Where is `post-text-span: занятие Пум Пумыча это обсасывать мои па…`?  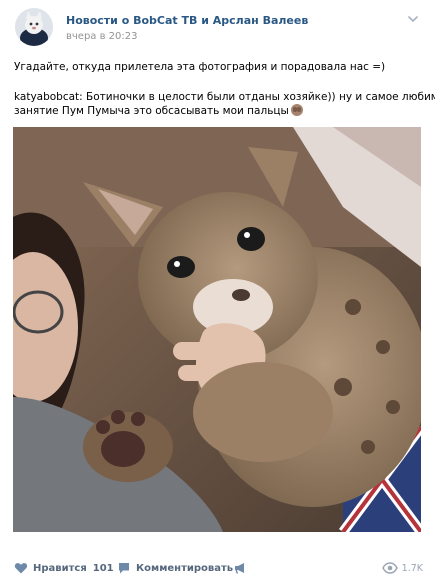 post-text-span: занятие Пум Пумыча это обсасывать мои па… is located at coordinates (151, 111).